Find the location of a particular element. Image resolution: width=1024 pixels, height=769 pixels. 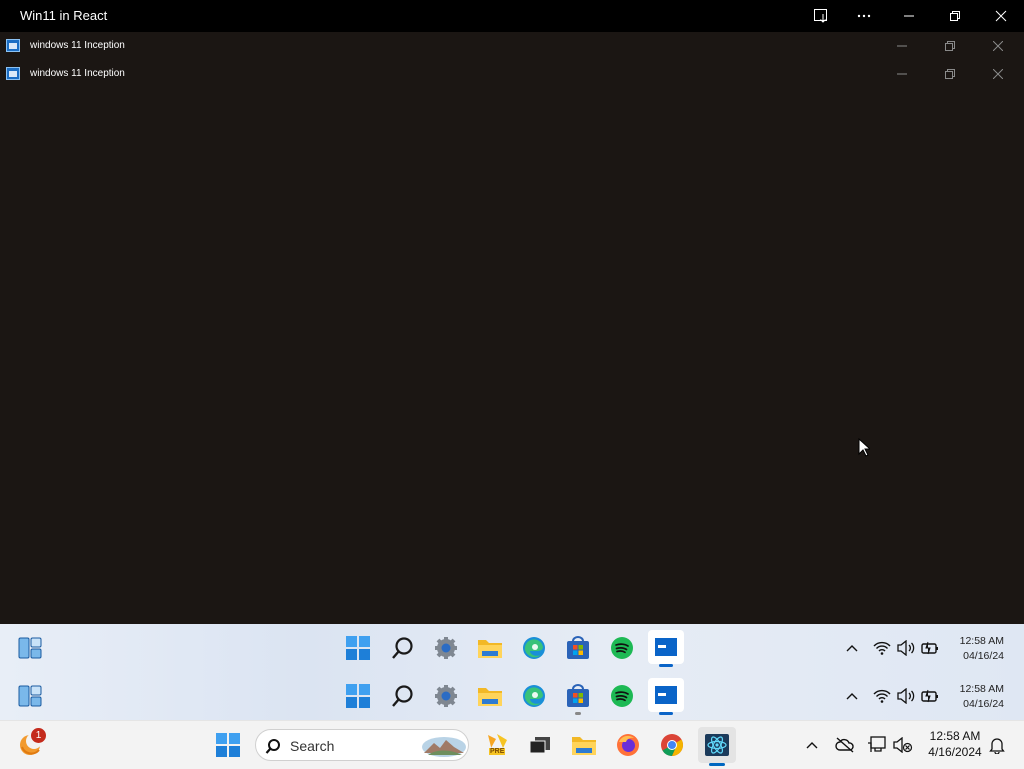

task-view-button is located at coordinates (540, 745).